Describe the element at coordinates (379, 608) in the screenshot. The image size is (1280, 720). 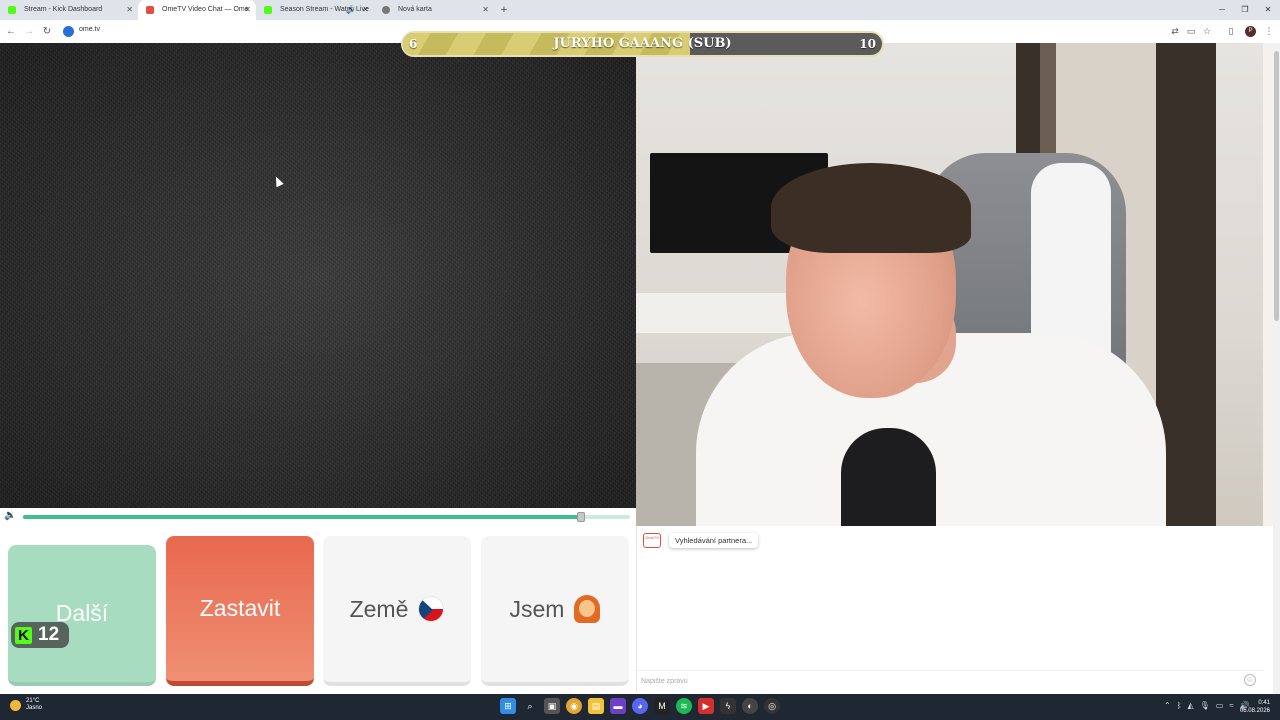
I see `country-label: Země` at that location.